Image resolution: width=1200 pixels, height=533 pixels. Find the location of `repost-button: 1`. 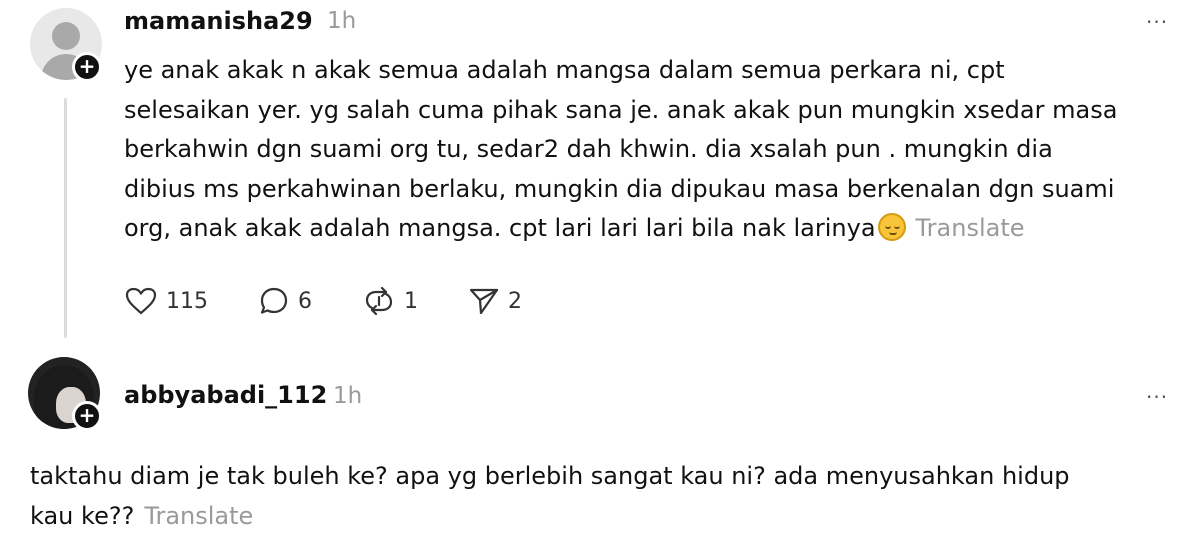

repost-button: 1 is located at coordinates (390, 301).